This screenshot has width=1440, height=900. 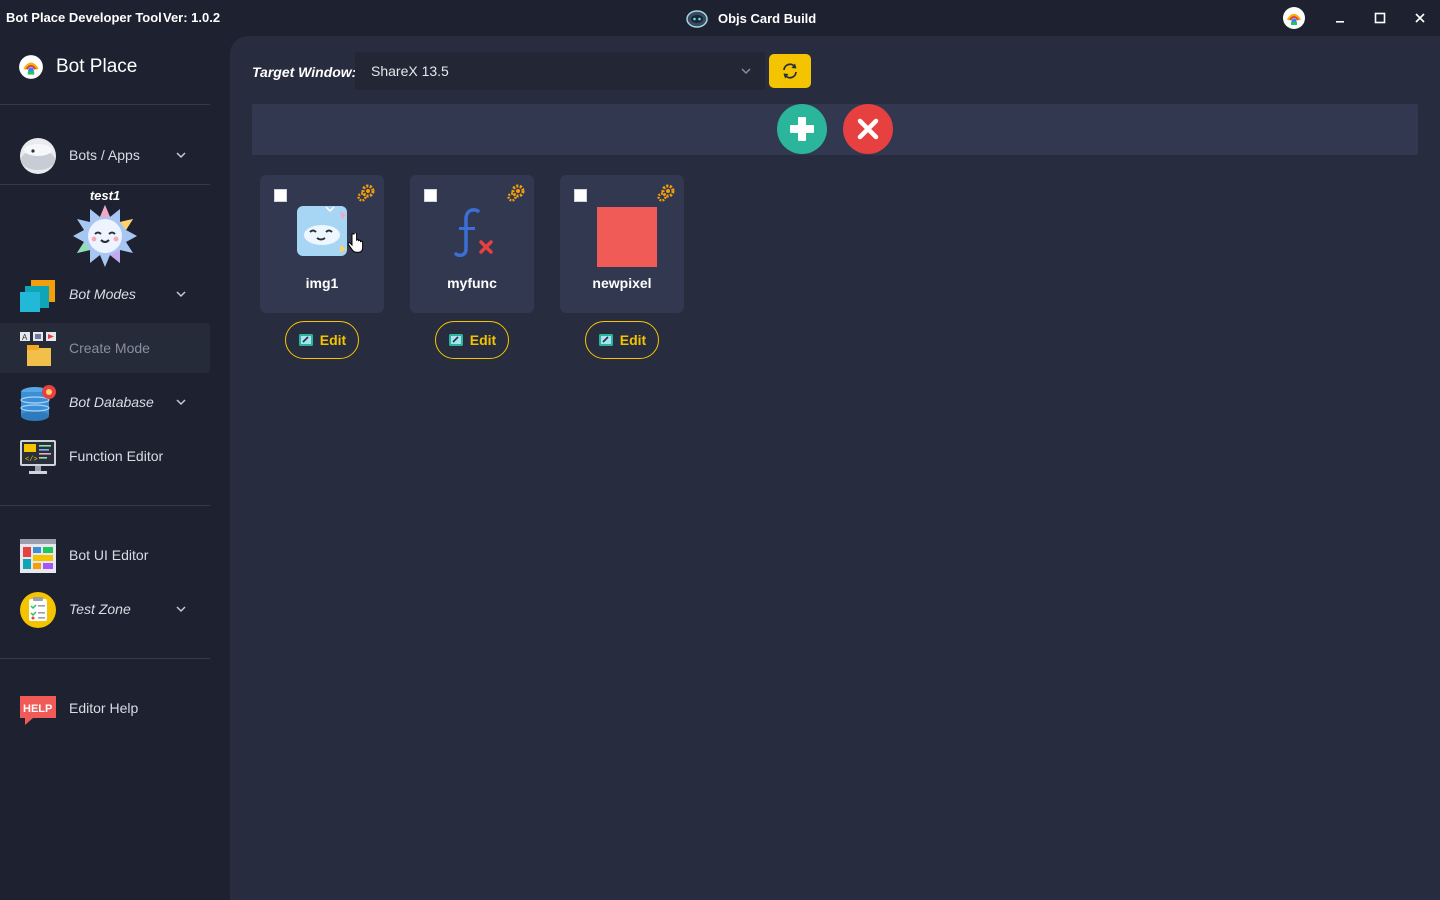 I want to click on pixel-thumb, so click(x=627, y=237).